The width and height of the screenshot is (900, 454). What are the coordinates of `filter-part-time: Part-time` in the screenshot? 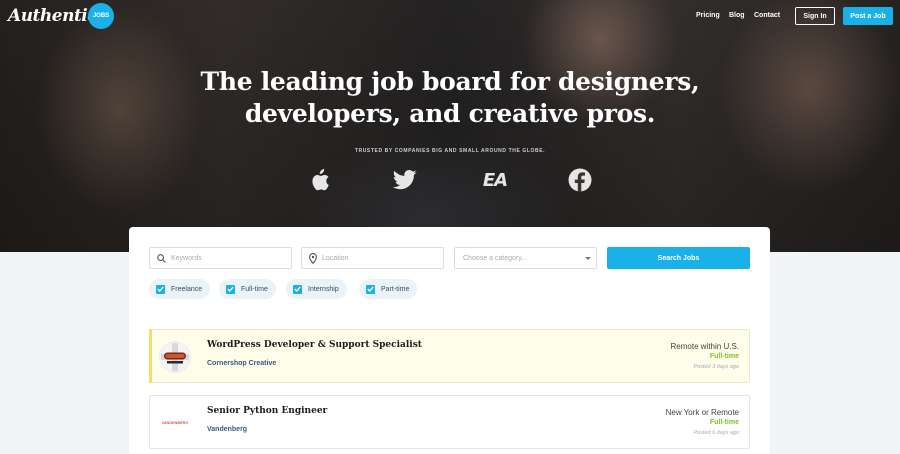 It's located at (388, 289).